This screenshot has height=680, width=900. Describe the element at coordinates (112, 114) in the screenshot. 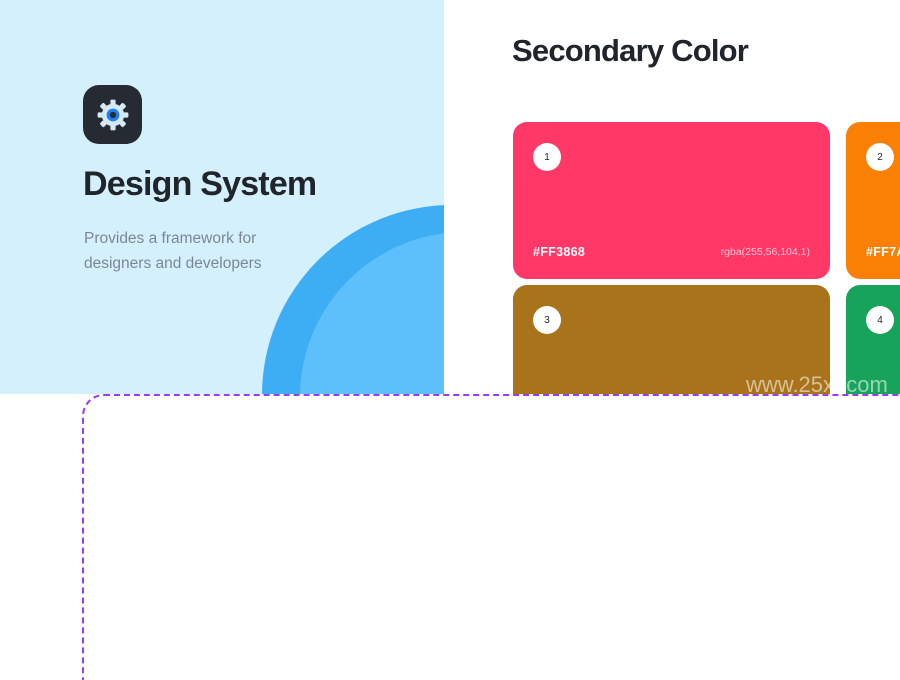

I see `gear-icon` at that location.